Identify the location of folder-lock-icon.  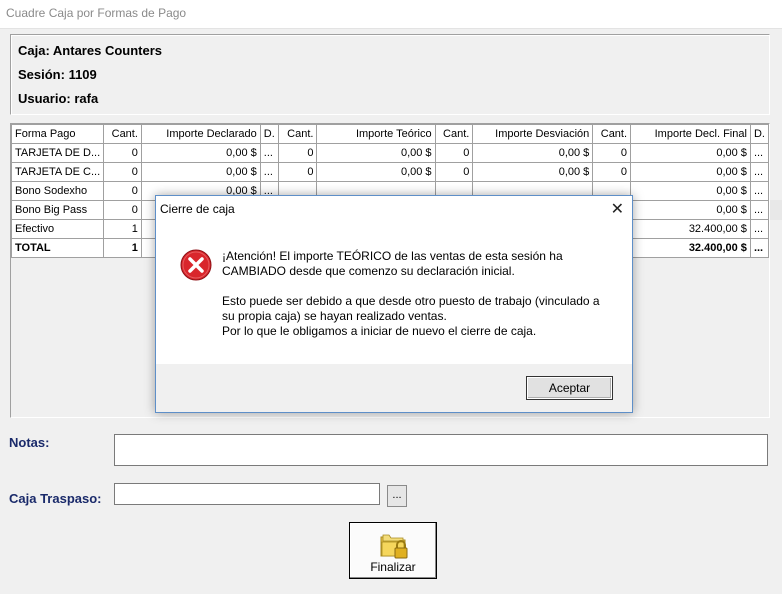
(394, 546).